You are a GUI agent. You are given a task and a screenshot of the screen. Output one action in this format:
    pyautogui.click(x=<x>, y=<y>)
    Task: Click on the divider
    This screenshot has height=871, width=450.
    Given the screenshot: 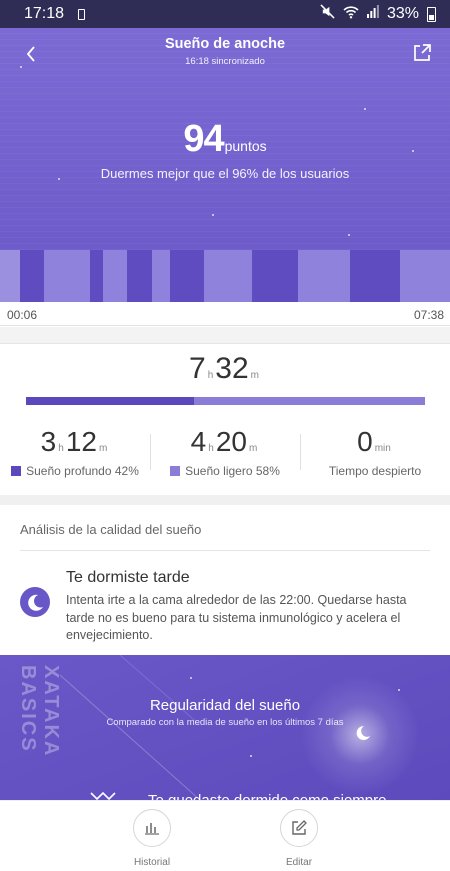 What is the action you would take?
    pyautogui.click(x=225, y=550)
    